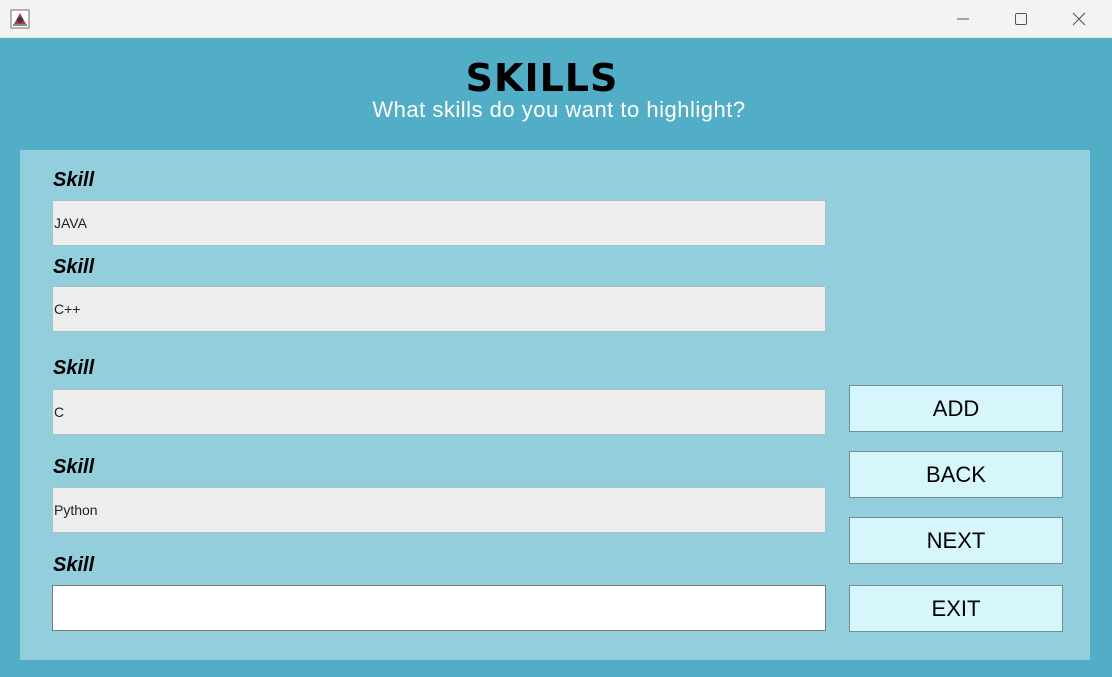  Describe the element at coordinates (956, 540) in the screenshot. I see `next-button: NEXT` at that location.